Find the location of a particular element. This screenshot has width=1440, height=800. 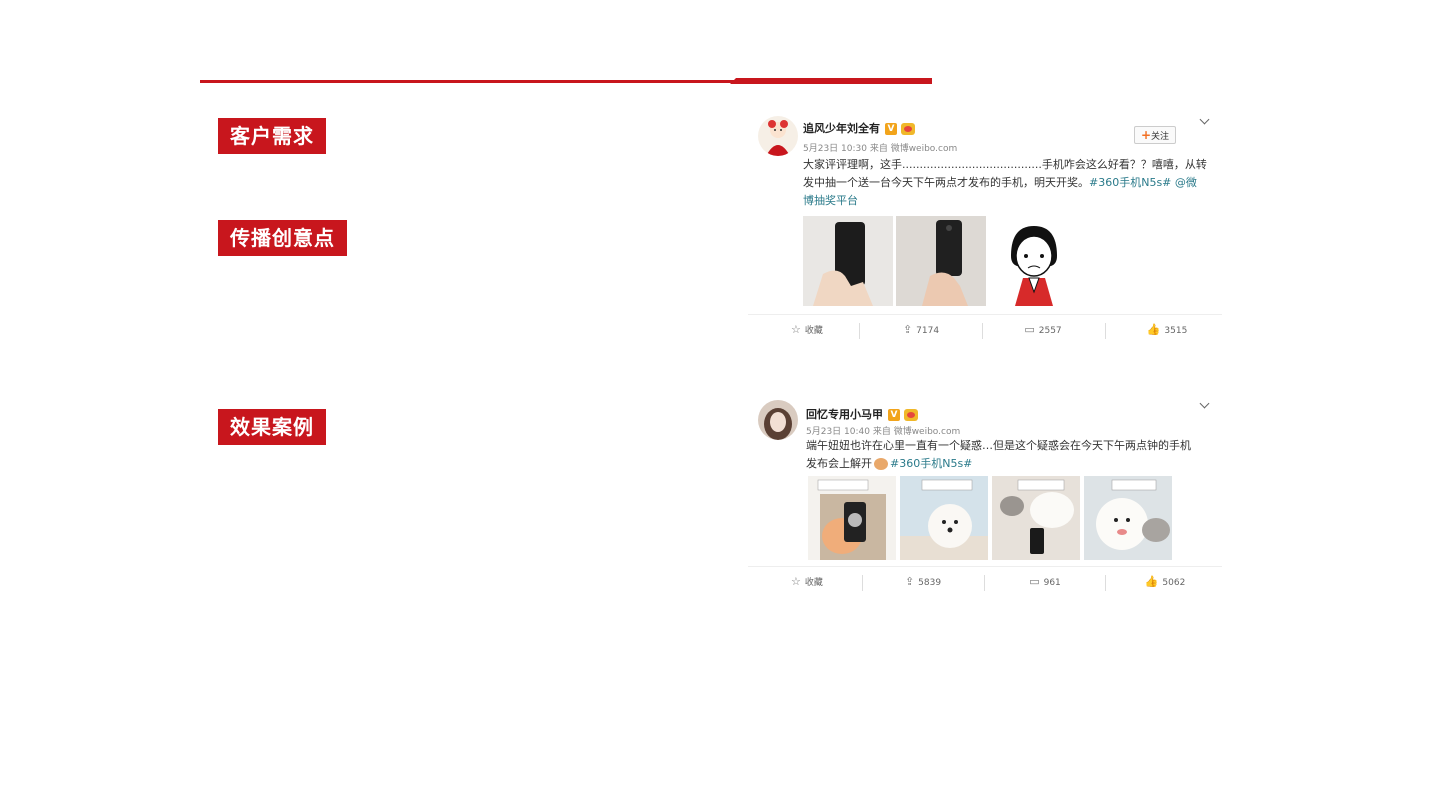

post-text-line: 发布会上解开 #360手机N5s# is located at coordinates (1011, 464).